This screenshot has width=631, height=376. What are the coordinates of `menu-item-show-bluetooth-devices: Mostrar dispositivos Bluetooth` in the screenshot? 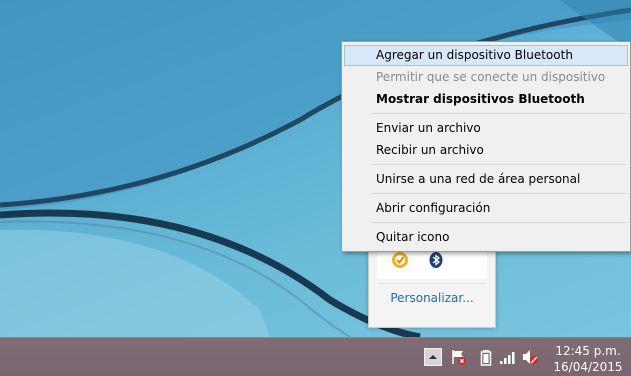 It's located at (486, 99).